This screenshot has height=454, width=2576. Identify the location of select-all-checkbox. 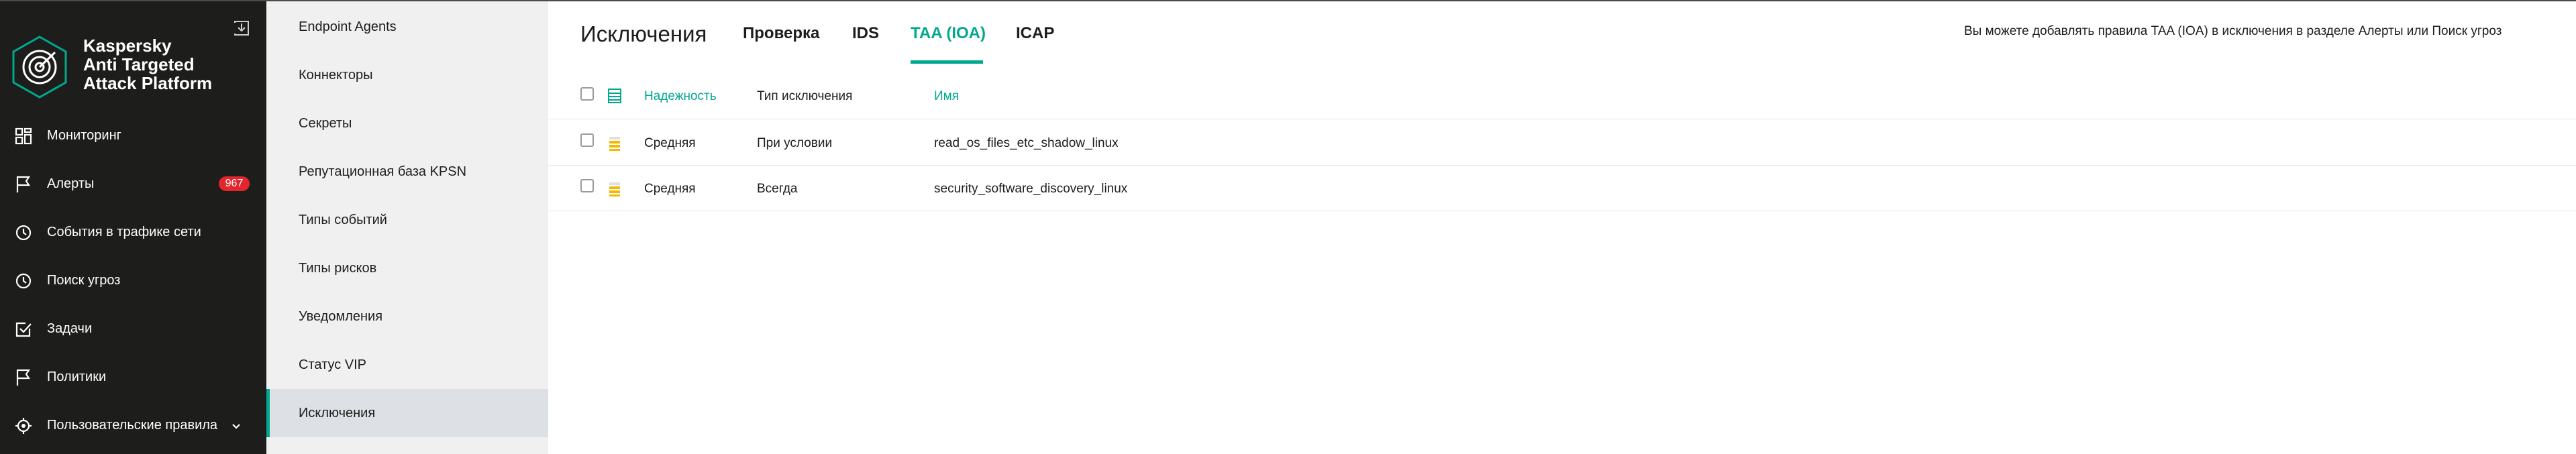
(587, 94).